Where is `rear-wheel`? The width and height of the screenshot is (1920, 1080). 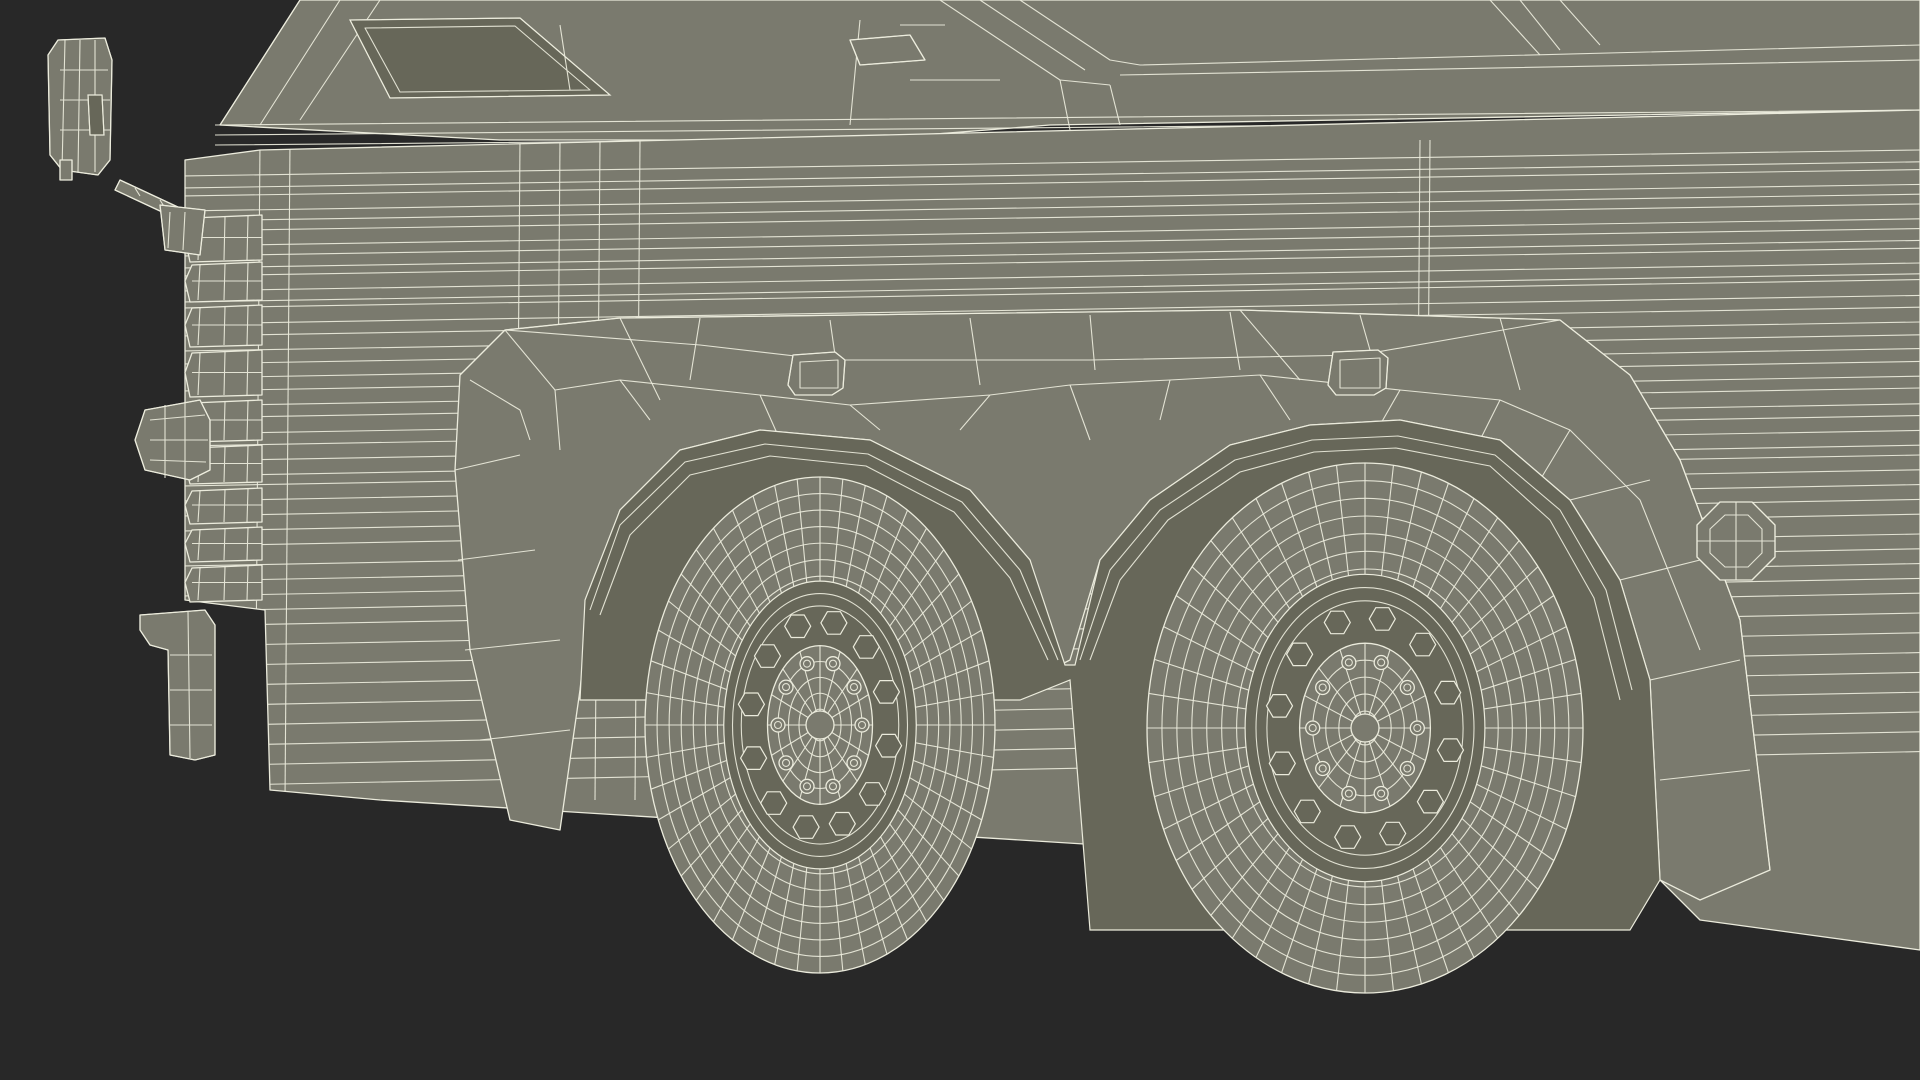 rear-wheel is located at coordinates (1365, 728).